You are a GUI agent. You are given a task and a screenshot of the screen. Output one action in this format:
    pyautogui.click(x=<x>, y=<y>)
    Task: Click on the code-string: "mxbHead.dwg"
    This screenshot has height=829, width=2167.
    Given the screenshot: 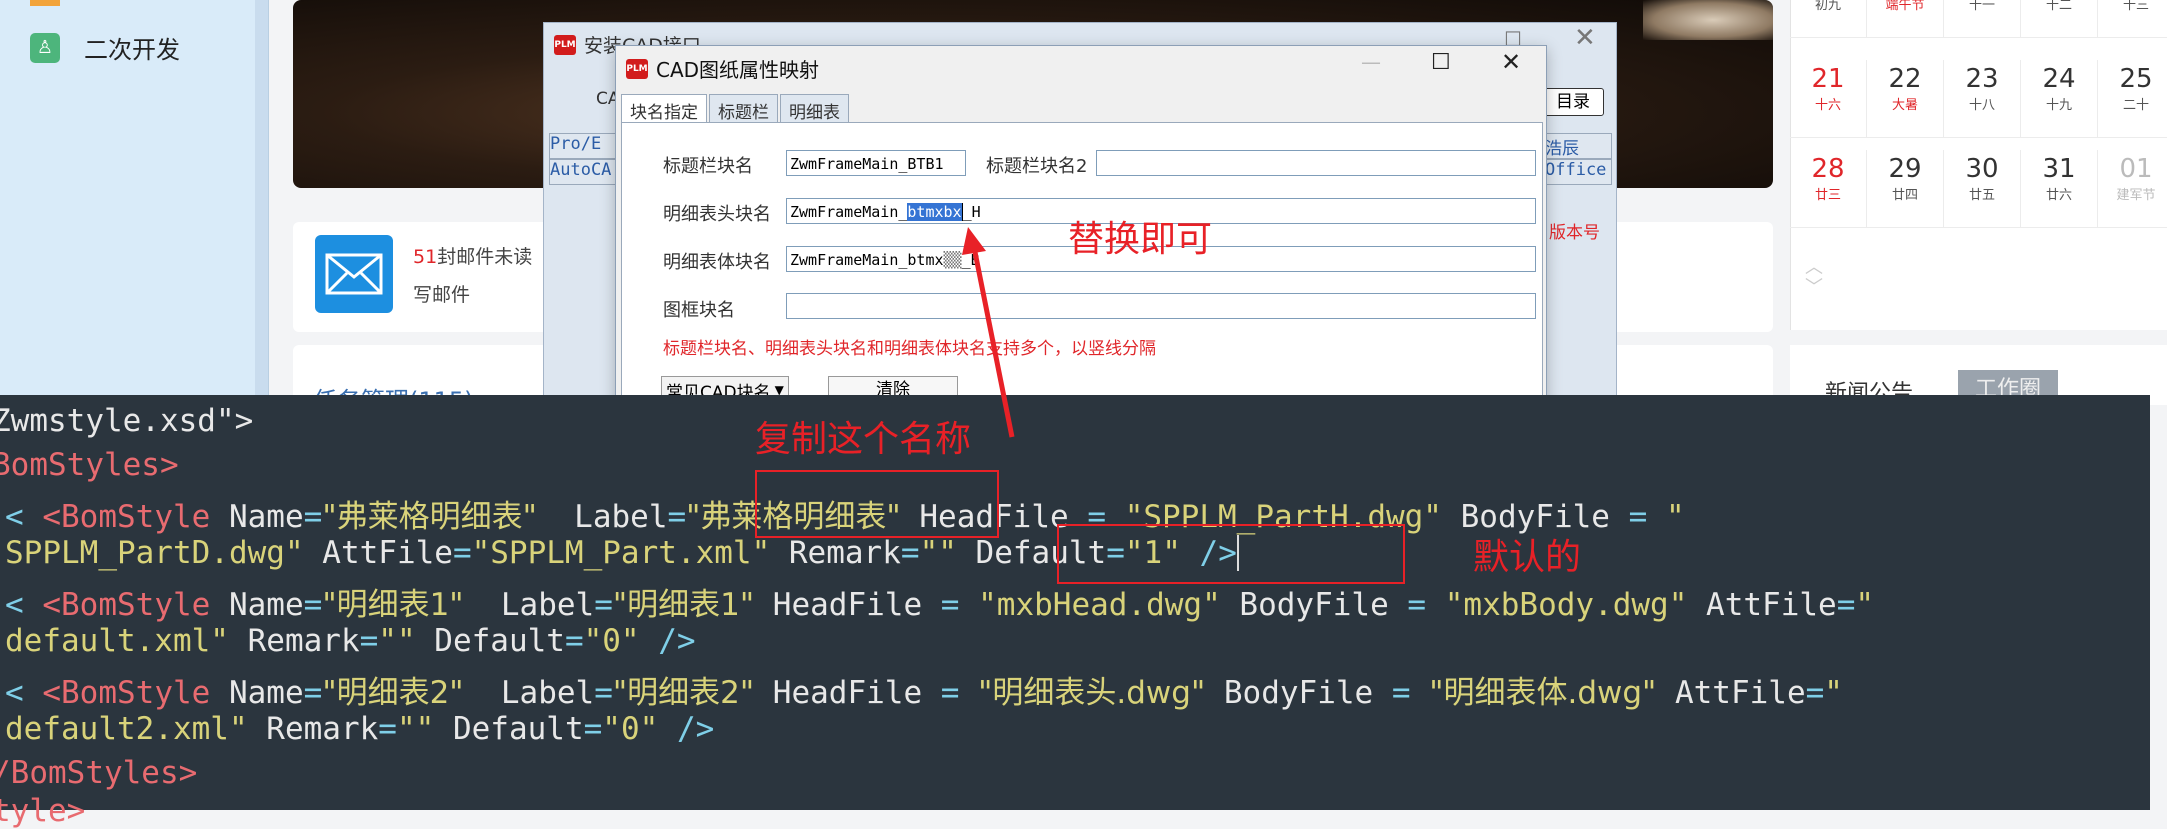 What is the action you would take?
    pyautogui.click(x=1099, y=605)
    